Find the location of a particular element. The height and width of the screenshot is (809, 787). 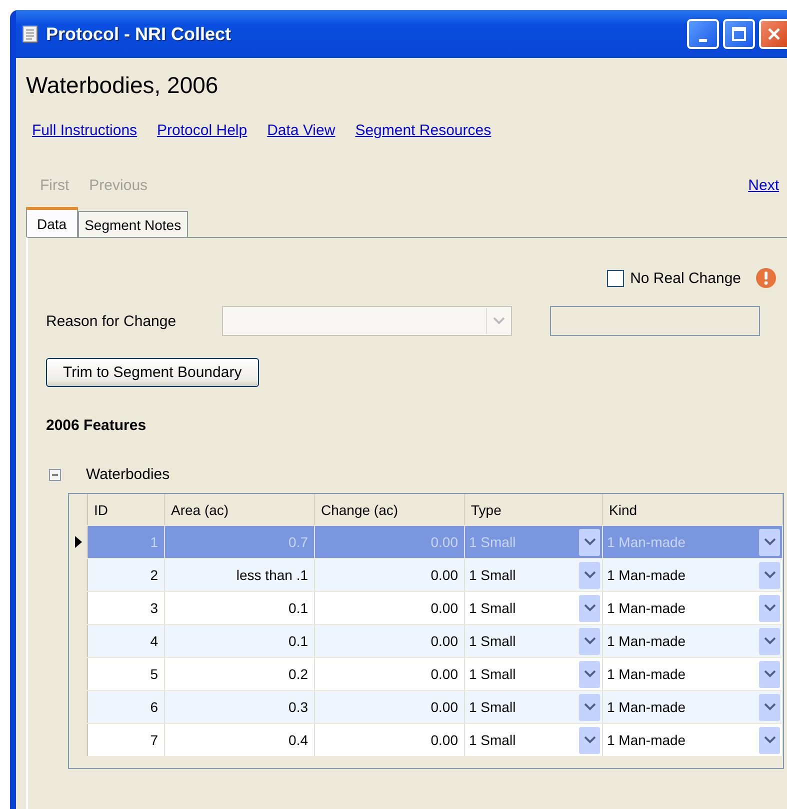

row-pointer-icon is located at coordinates (78, 542).